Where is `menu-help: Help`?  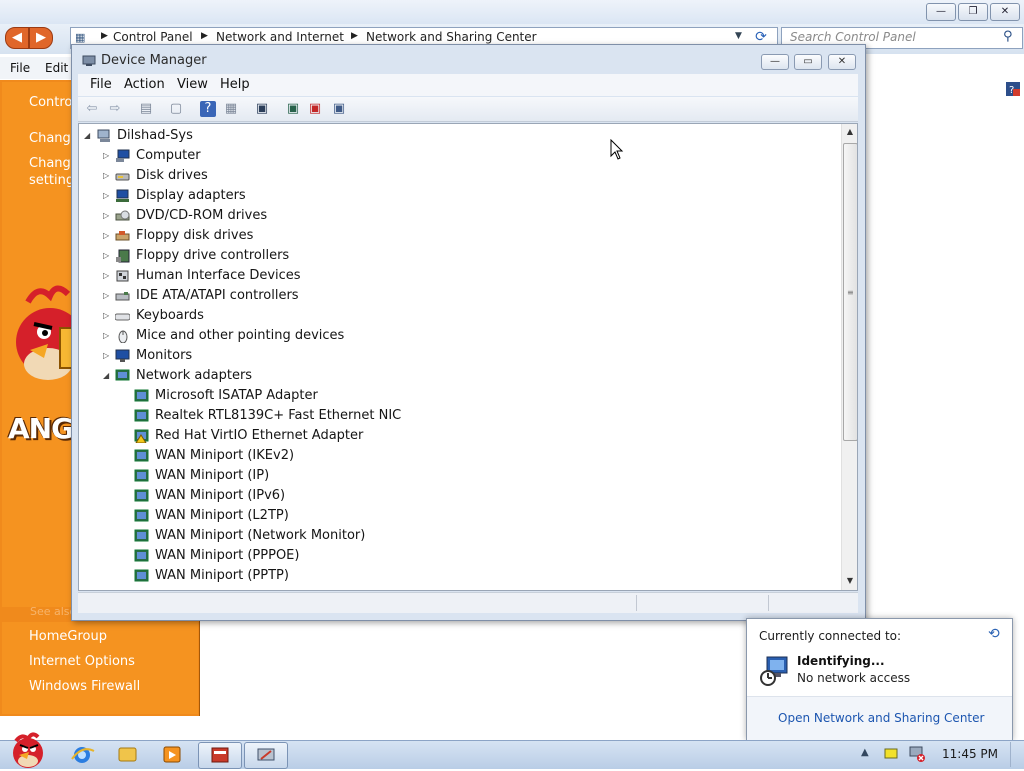
menu-help: Help is located at coordinates (235, 84).